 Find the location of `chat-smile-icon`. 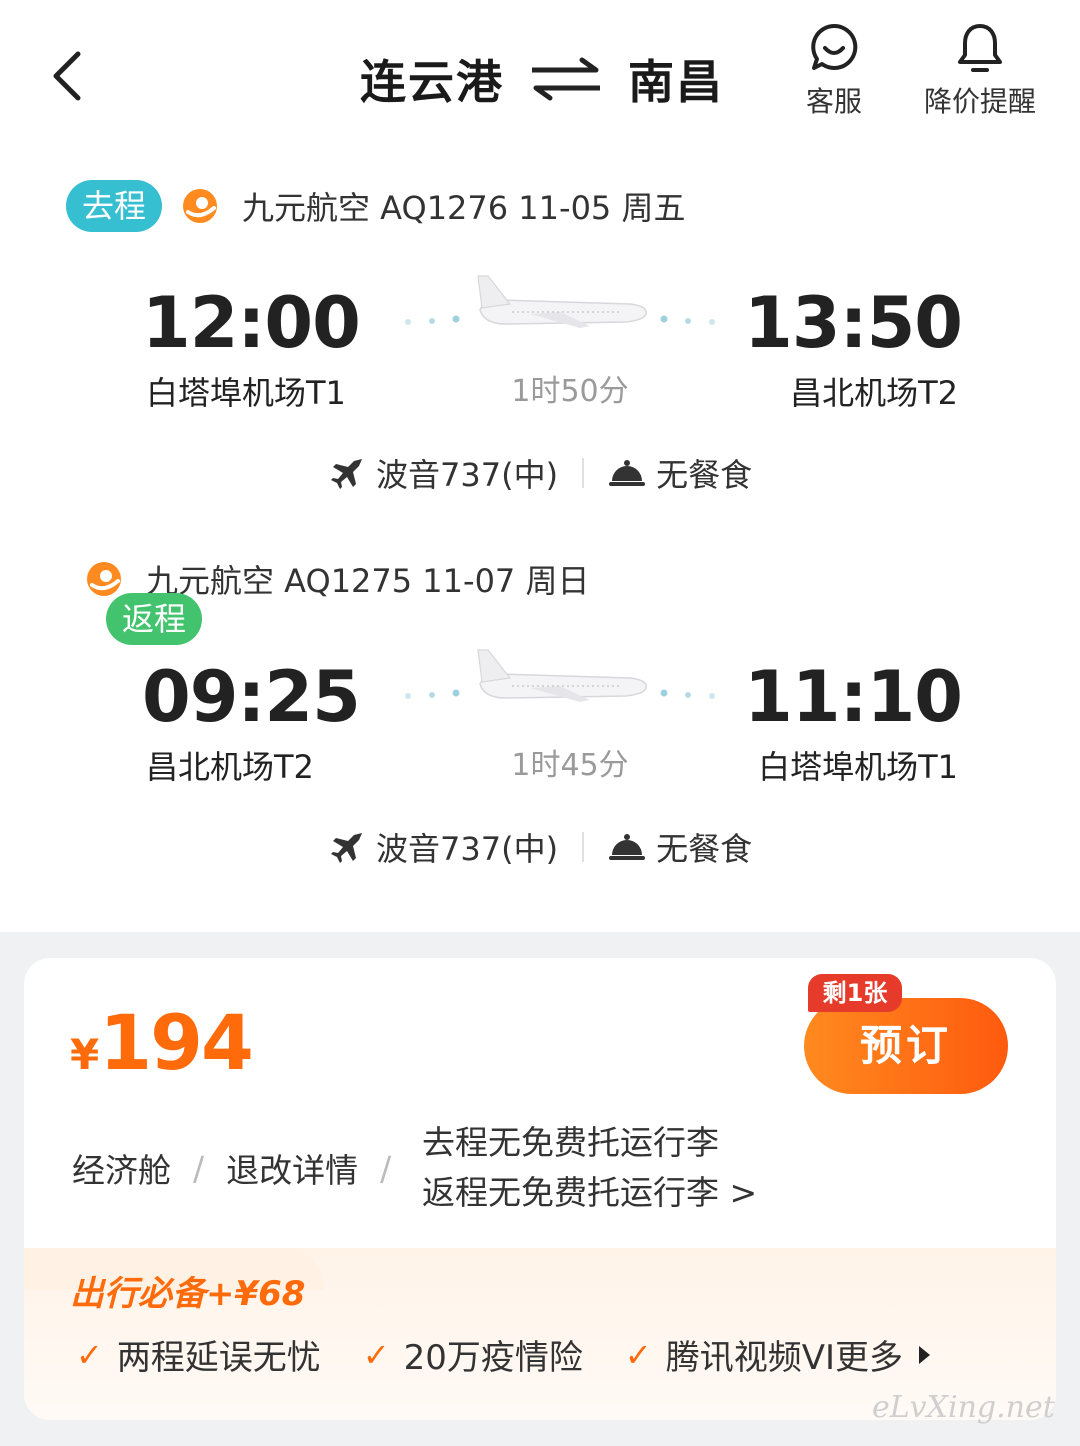

chat-smile-icon is located at coordinates (834, 46).